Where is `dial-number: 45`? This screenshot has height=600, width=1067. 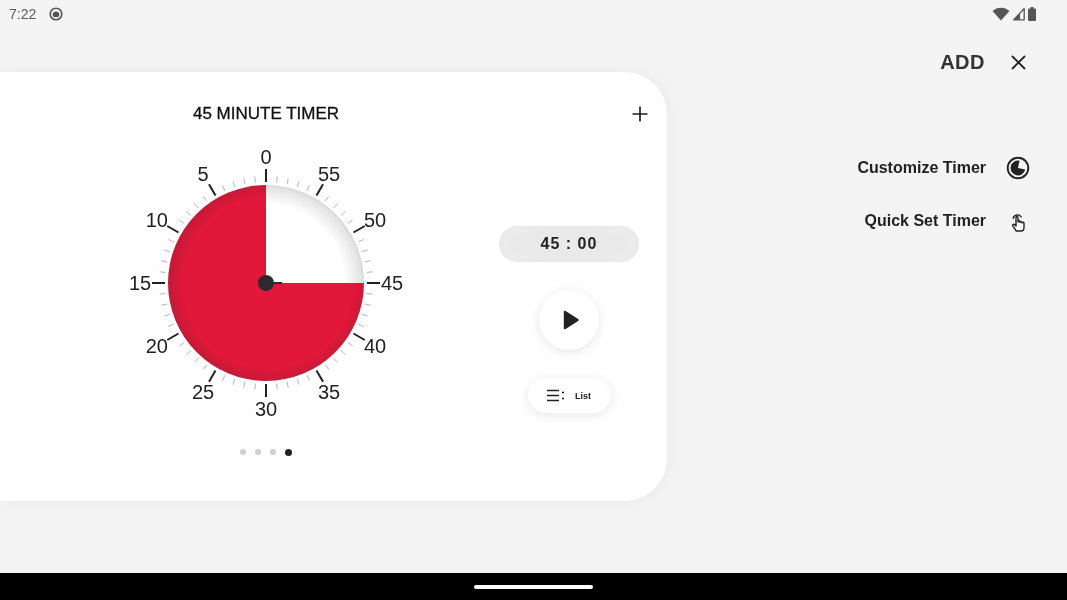
dial-number: 45 is located at coordinates (392, 283).